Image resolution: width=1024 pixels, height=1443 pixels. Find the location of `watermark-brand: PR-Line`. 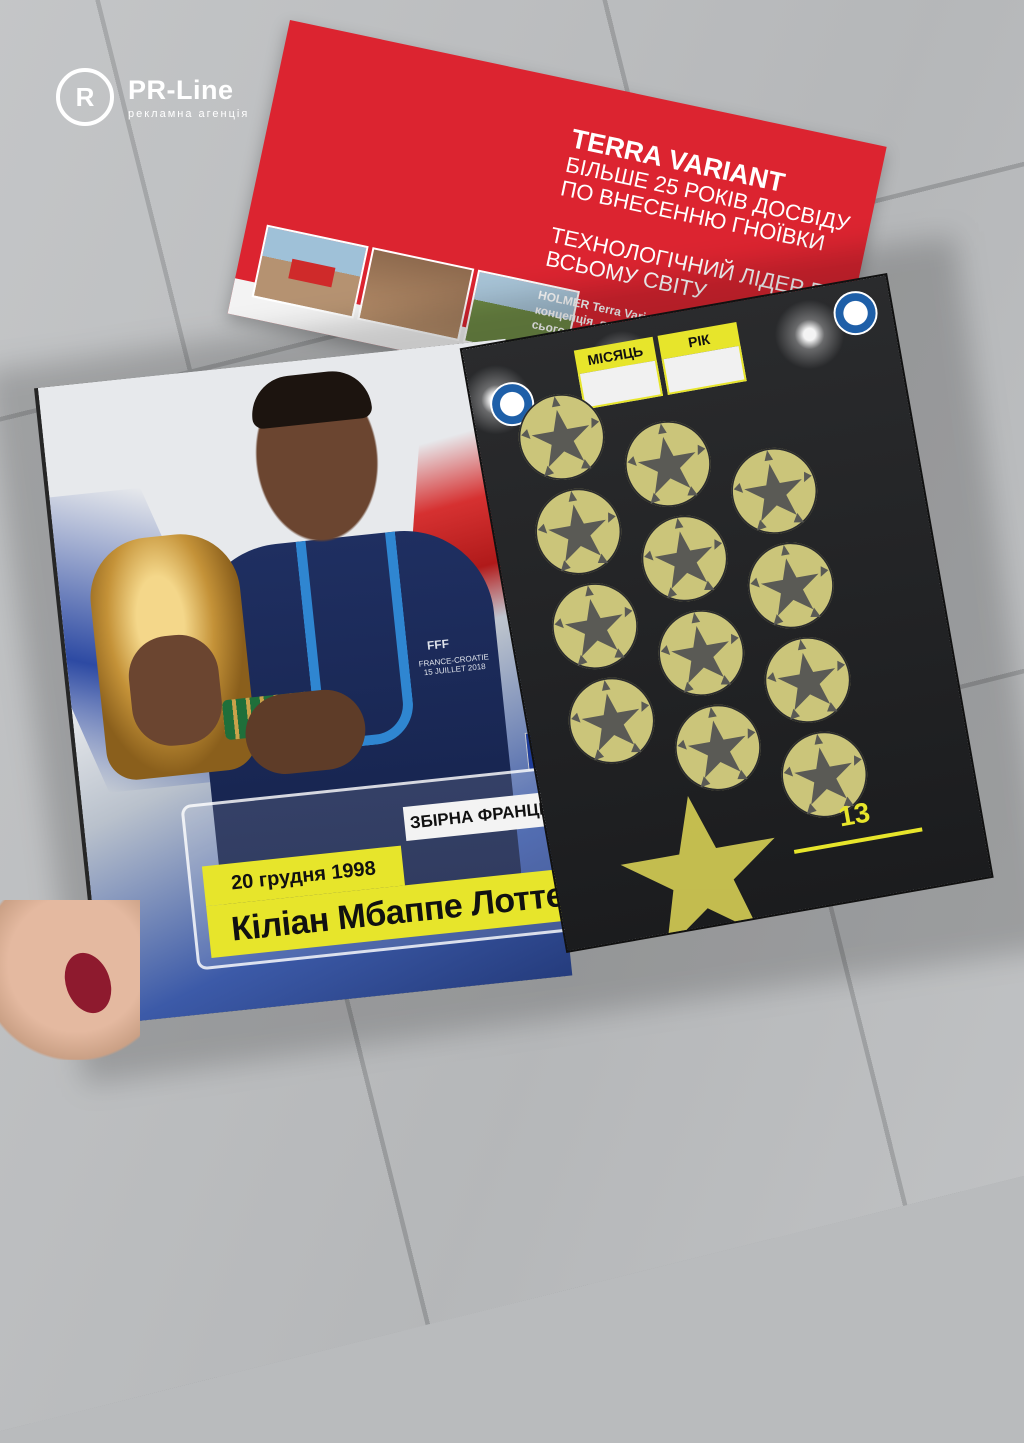

watermark-brand: PR-Line is located at coordinates (181, 89).